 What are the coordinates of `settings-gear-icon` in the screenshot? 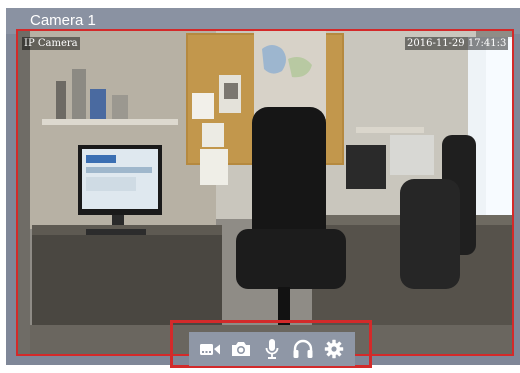 It's located at (333, 349).